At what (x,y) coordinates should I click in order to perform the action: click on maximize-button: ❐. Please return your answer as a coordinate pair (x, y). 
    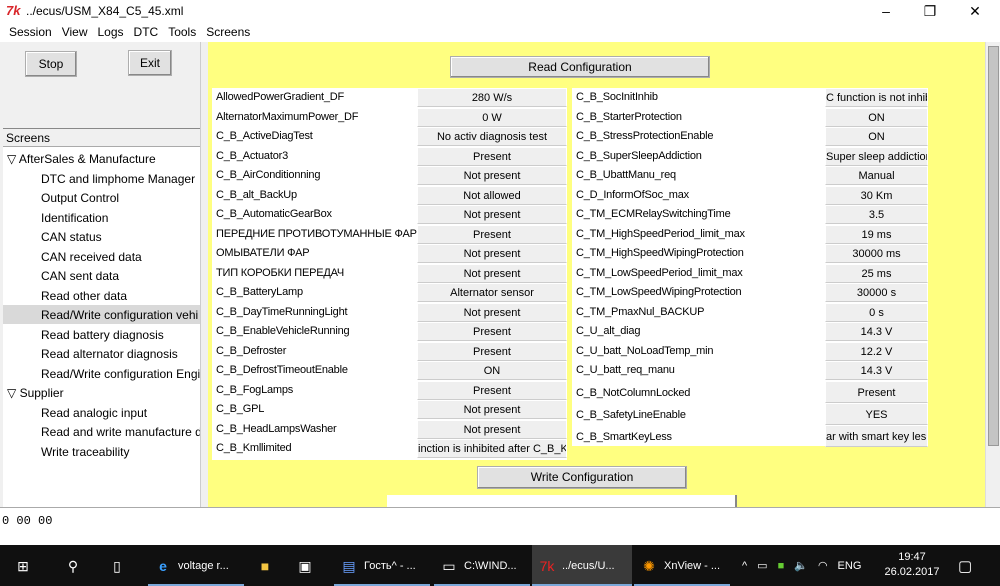
    Looking at the image, I should click on (930, 11).